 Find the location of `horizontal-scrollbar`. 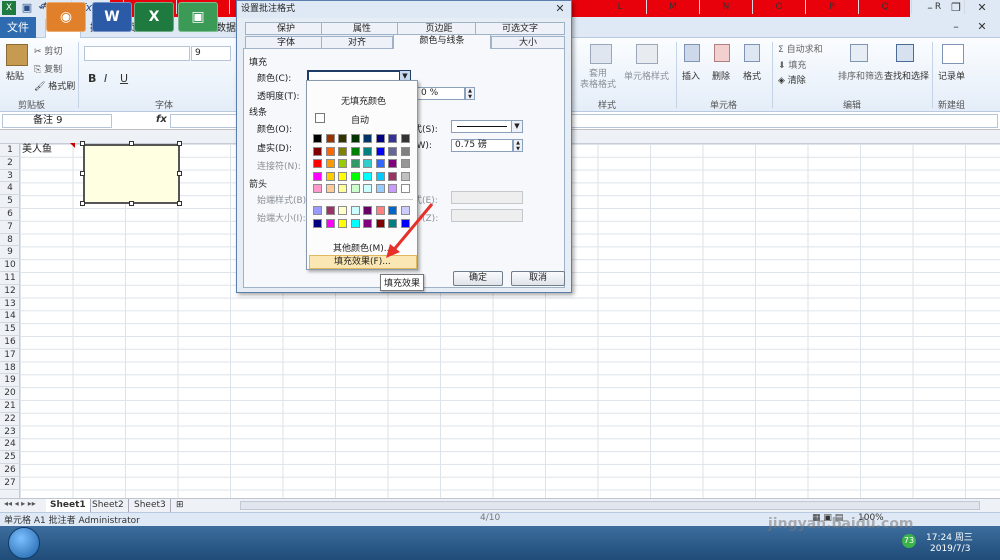

horizontal-scrollbar is located at coordinates (610, 505).